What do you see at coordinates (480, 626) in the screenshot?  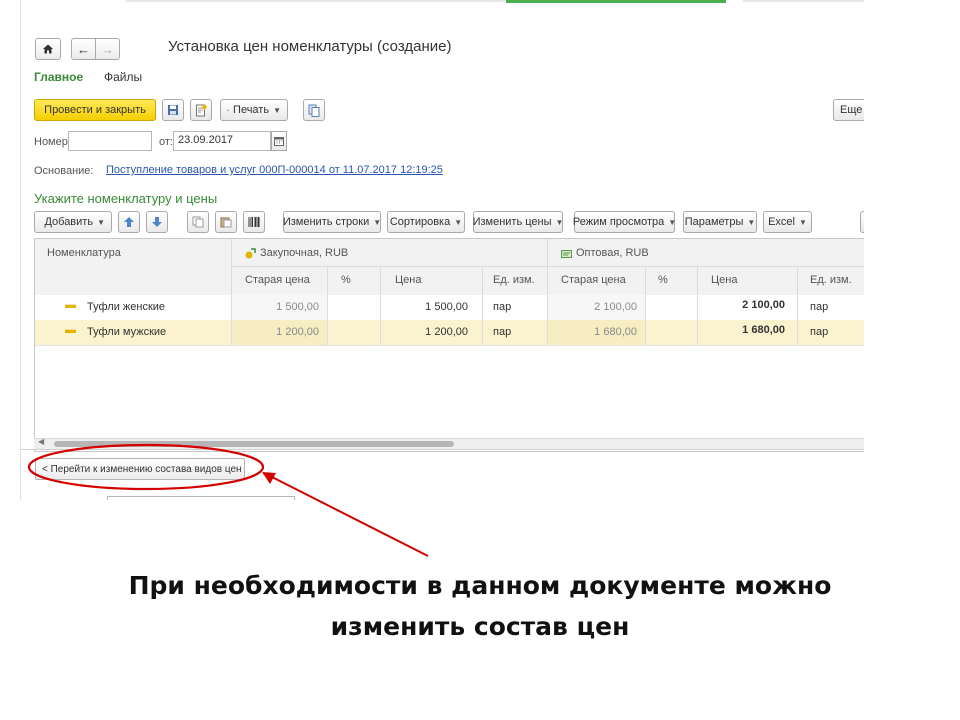 I see `caption-line-2: изменить состав цен` at bounding box center [480, 626].